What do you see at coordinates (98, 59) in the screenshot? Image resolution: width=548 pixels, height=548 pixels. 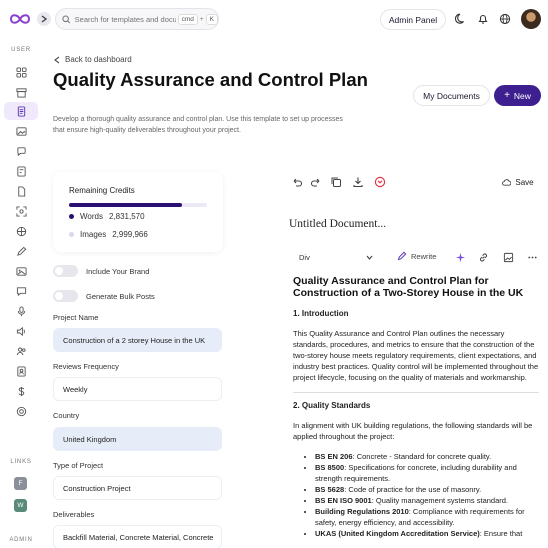 I see `back-label: Back to dashboard` at bounding box center [98, 59].